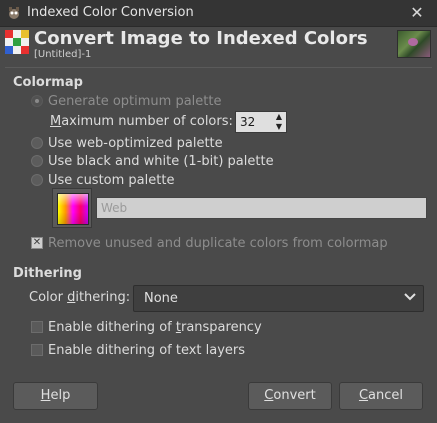 The height and width of the screenshot is (423, 437). I want to click on radio-custom-palette: Use custom palette, so click(102, 180).